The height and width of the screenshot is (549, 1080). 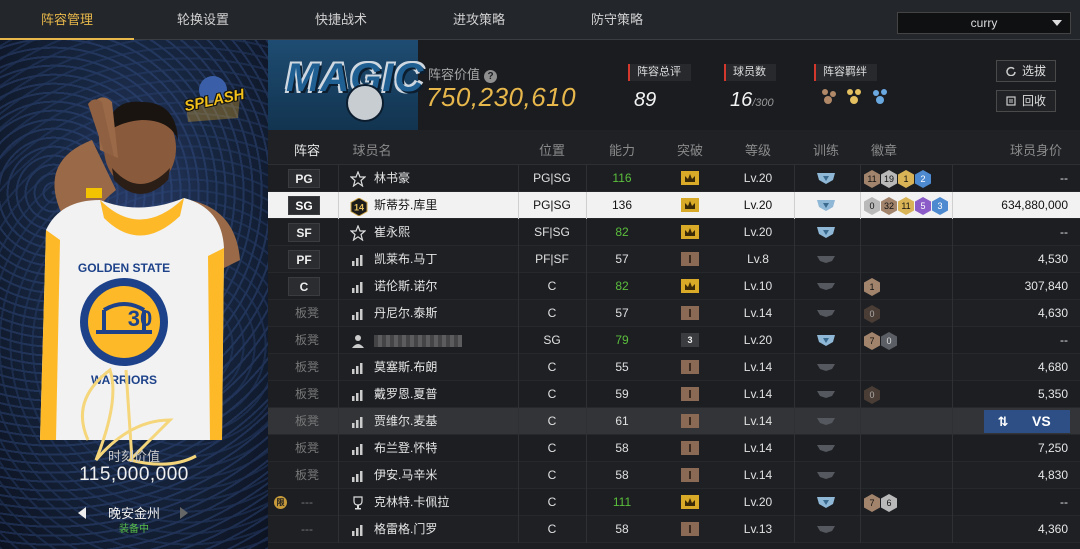 What do you see at coordinates (829, 96) in the screenshot?
I see `bond-bronze-icon` at bounding box center [829, 96].